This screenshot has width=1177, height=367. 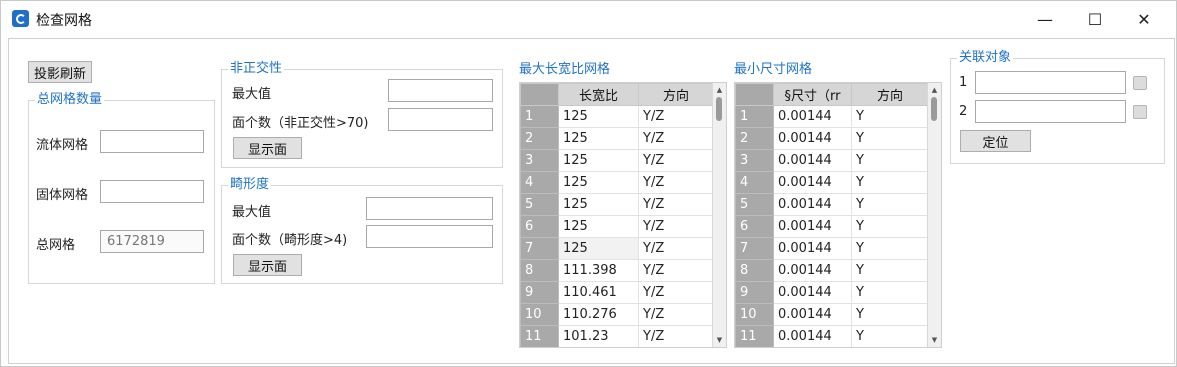 I want to click on skew-count-field, so click(x=429, y=236).